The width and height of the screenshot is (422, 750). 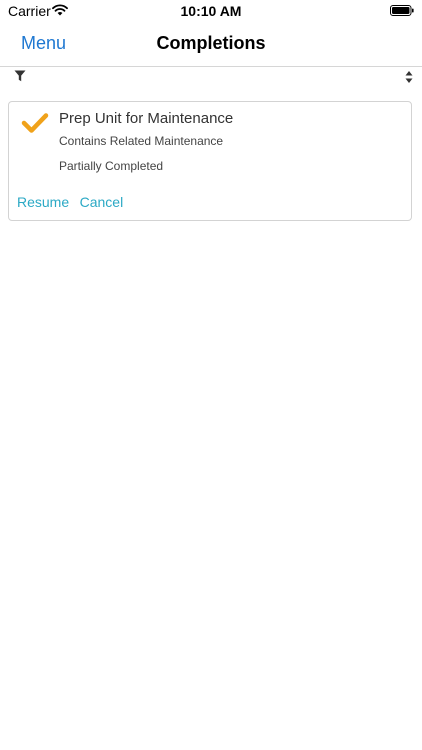 What do you see at coordinates (73, 203) in the screenshot?
I see `card-actions: Resume Cancel` at bounding box center [73, 203].